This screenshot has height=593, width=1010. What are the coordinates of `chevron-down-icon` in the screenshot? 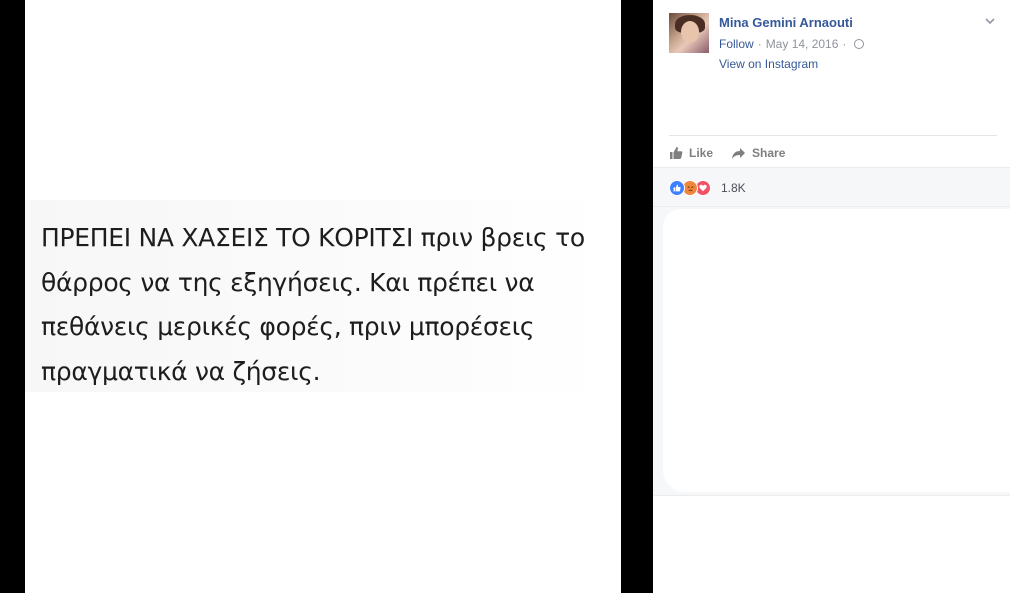 It's located at (990, 22).